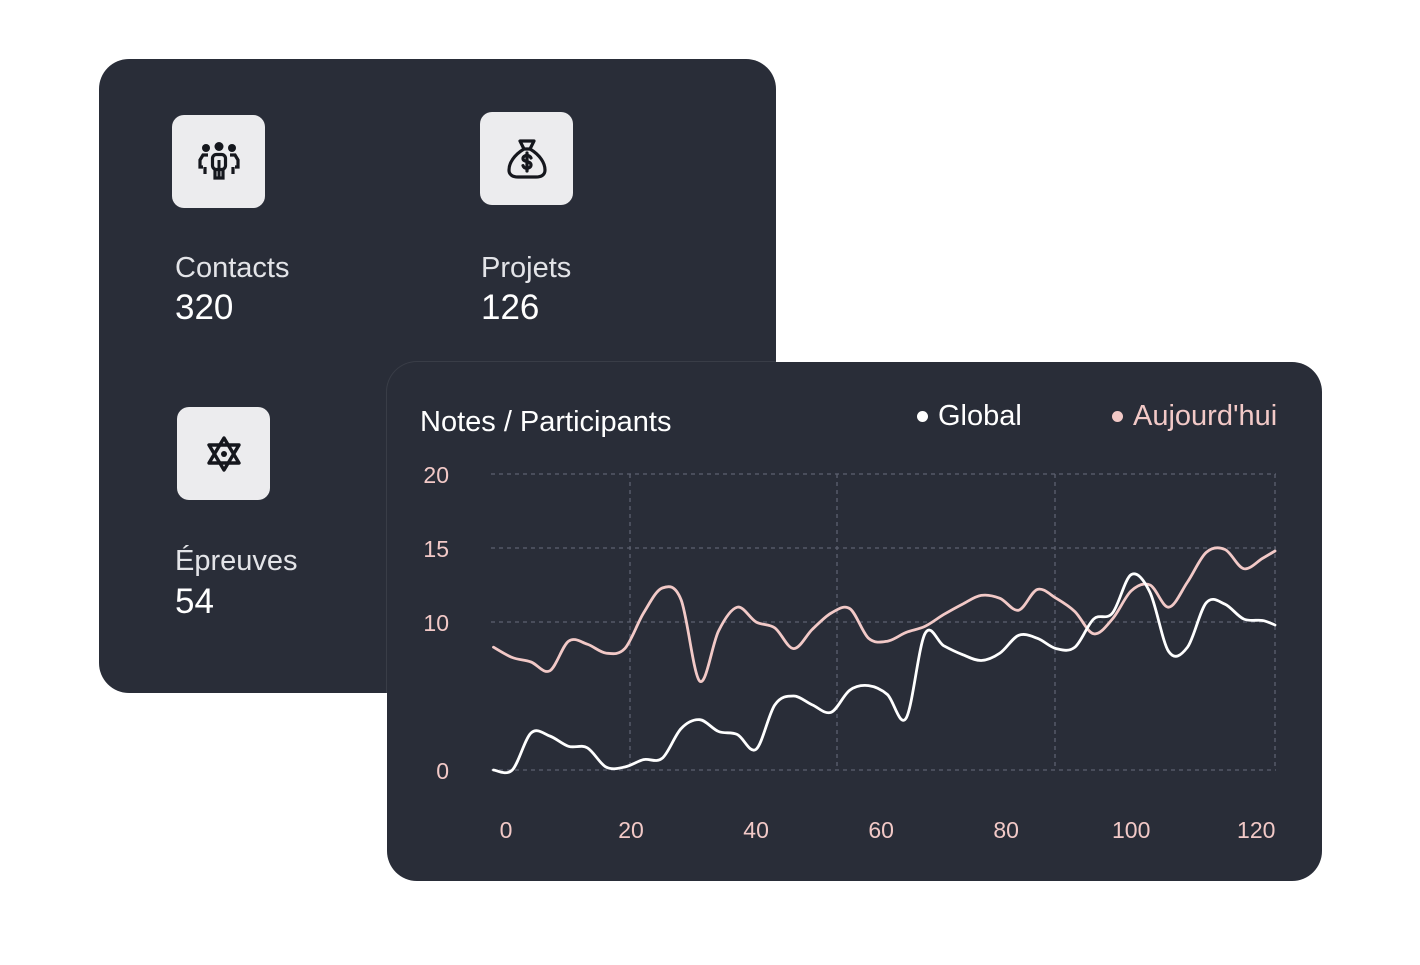 This screenshot has height=965, width=1420. What do you see at coordinates (232, 268) in the screenshot?
I see `stat-label: Contacts` at bounding box center [232, 268].